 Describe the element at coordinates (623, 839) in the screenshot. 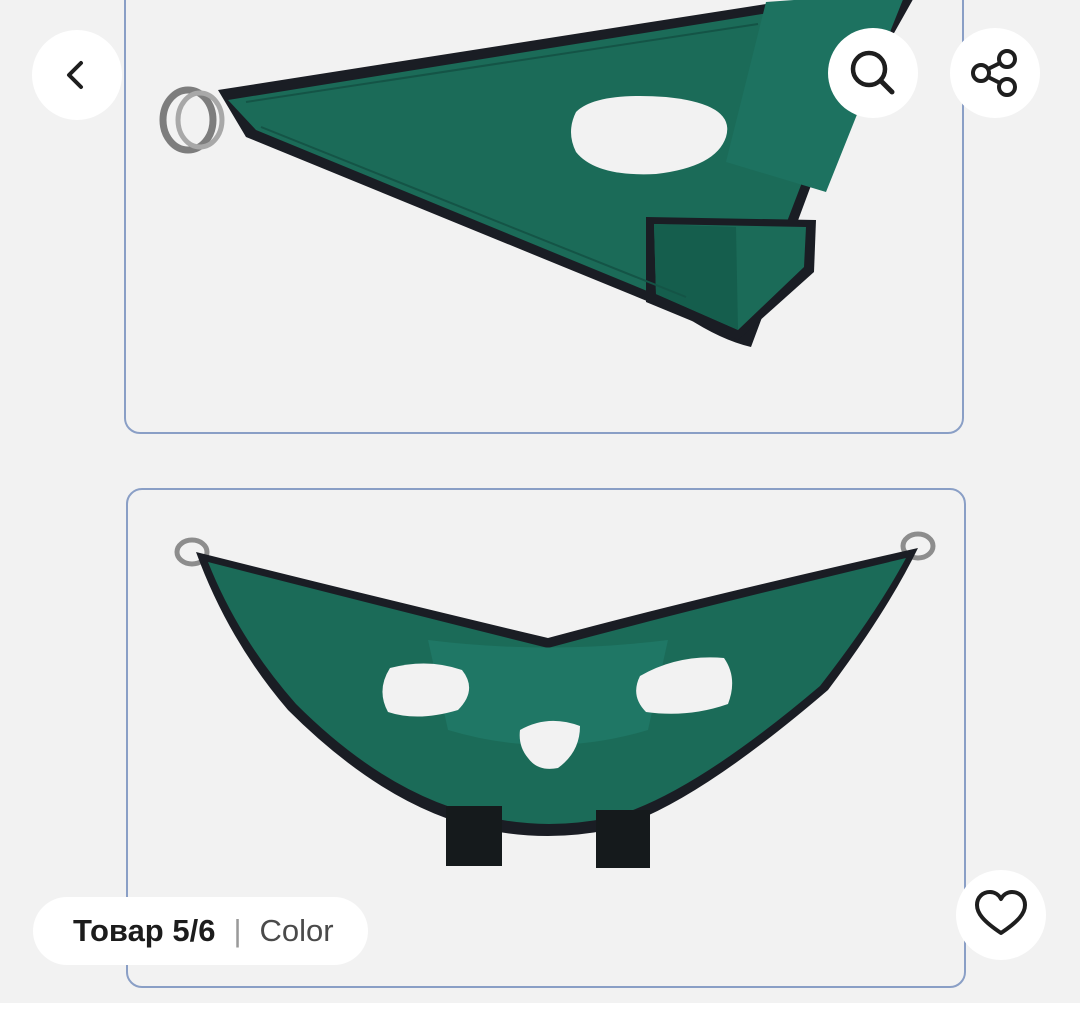

I see `velcro-strap-right` at that location.